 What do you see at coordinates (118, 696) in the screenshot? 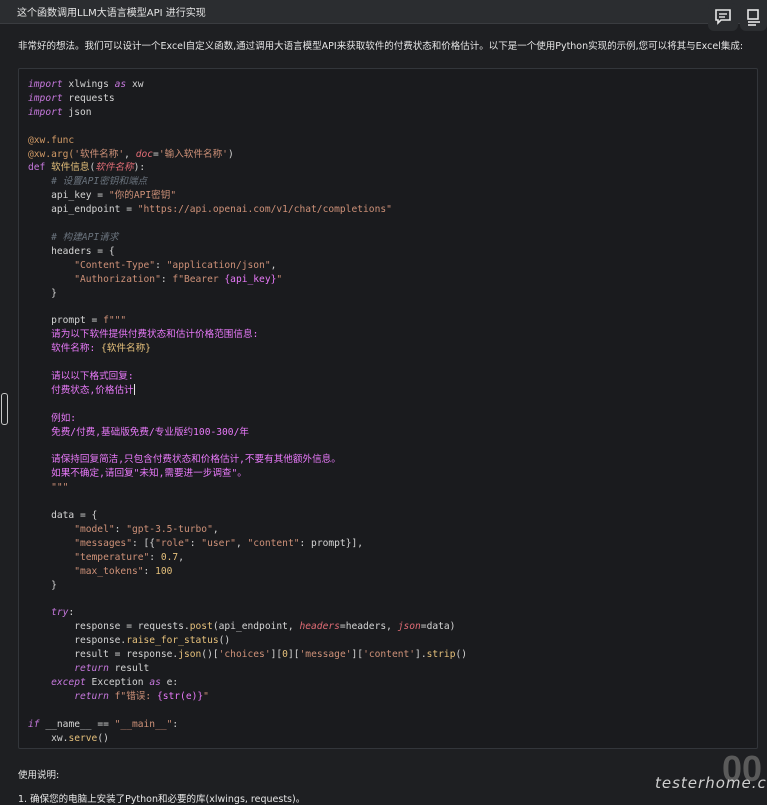
I see `code-line: return f"错误: {str(e)}"` at bounding box center [118, 696].